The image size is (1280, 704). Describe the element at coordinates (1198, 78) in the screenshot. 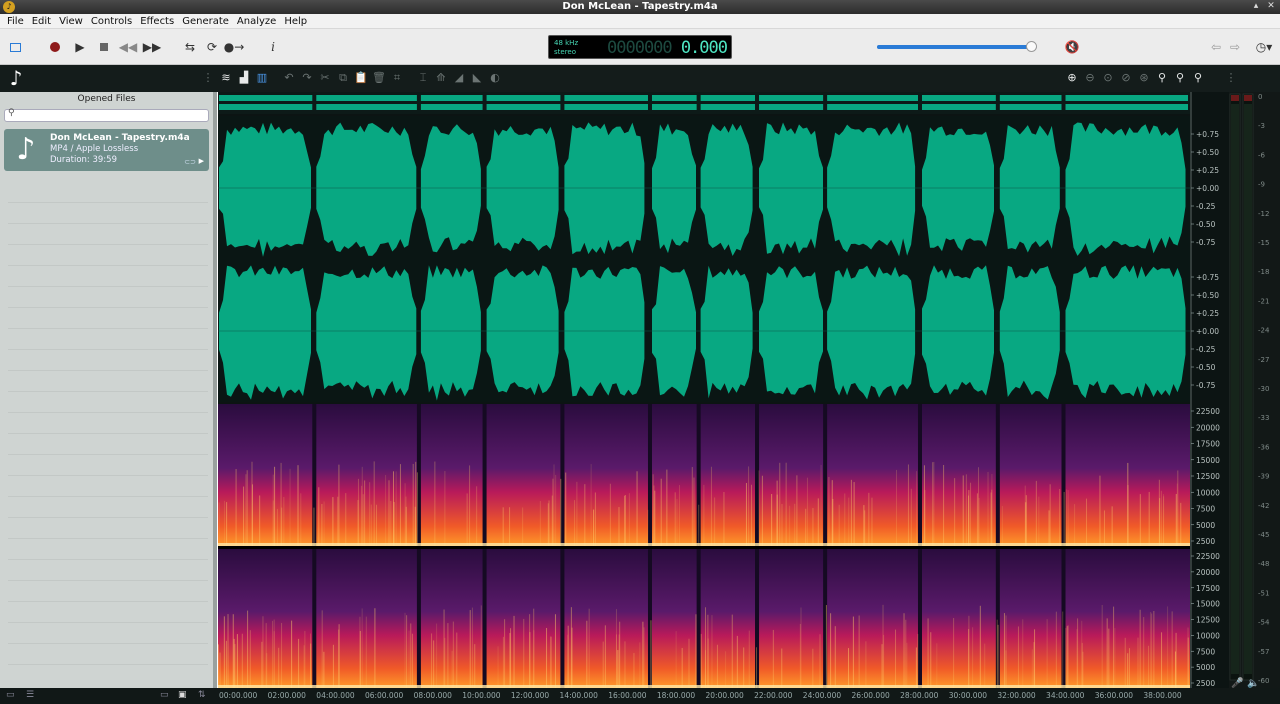

I see `vertical-zoom-reset-icon: ⚲` at that location.